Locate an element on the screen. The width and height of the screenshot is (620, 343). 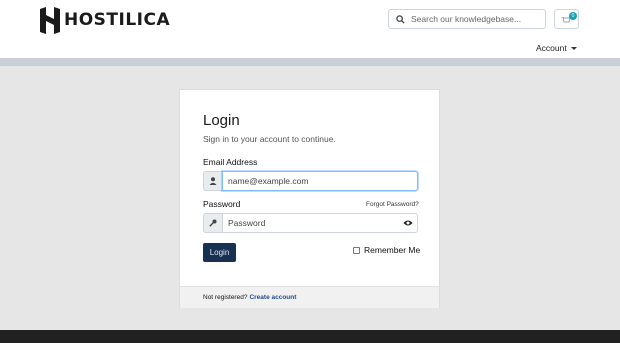
password-label: Password is located at coordinates (222, 204).